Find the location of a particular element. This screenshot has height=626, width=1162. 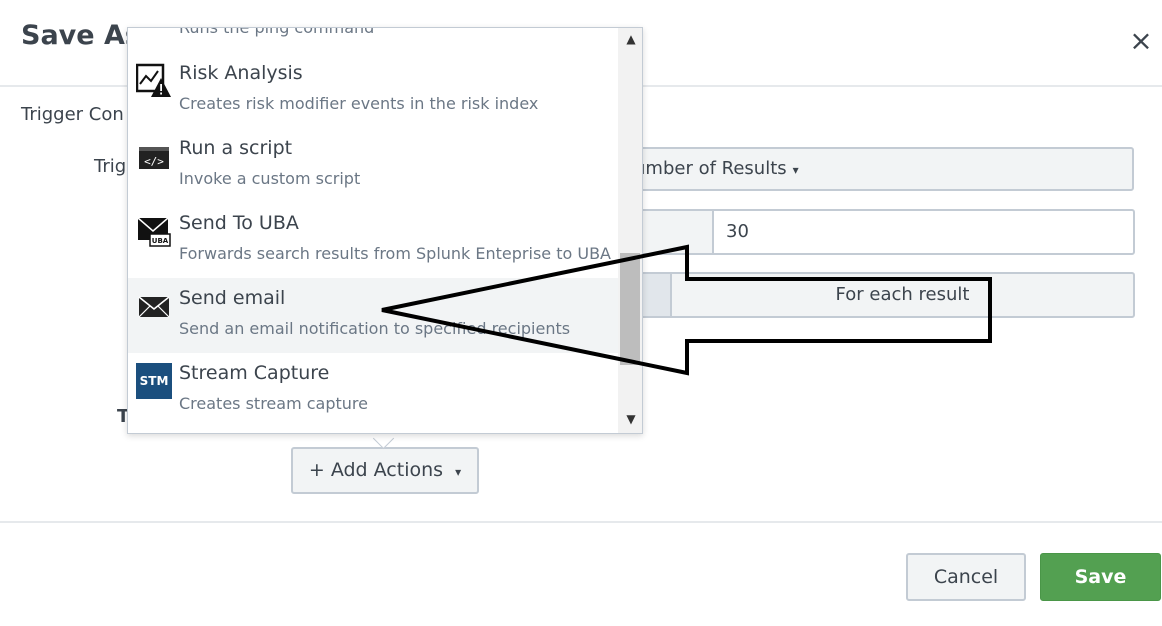

ping-action-desc: Runs the ping command is located at coordinates (277, 32).